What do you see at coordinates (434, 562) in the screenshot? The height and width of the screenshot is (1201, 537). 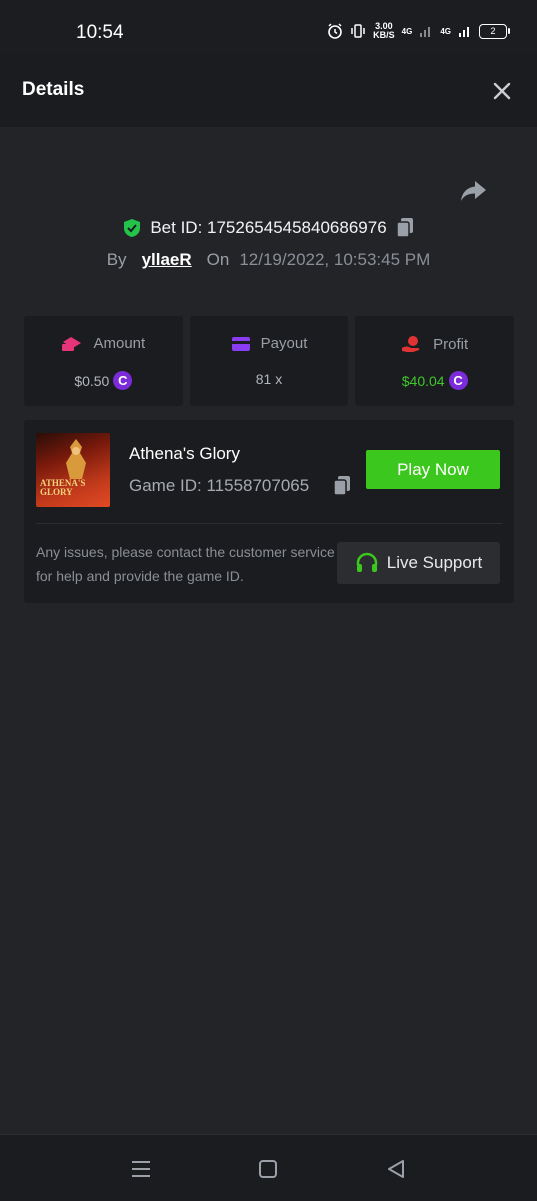 I see `live-support-label: Live Support` at bounding box center [434, 562].